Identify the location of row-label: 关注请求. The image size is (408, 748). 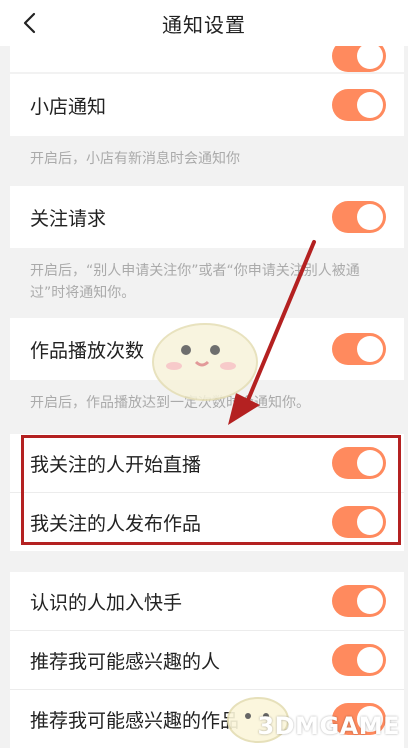
(68, 218).